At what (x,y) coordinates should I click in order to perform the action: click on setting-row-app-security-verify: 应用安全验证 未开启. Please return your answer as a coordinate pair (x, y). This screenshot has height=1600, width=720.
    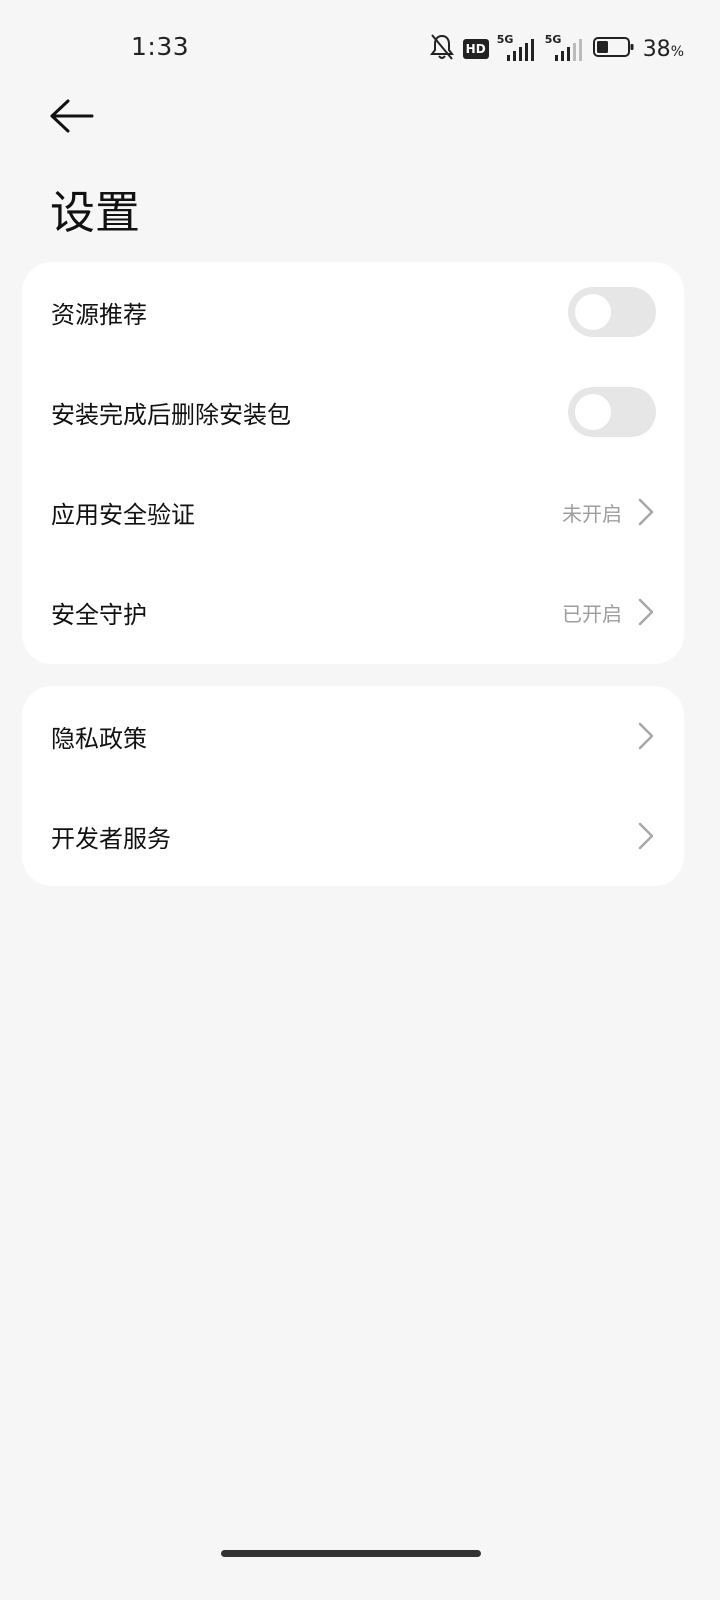
    Looking at the image, I should click on (353, 512).